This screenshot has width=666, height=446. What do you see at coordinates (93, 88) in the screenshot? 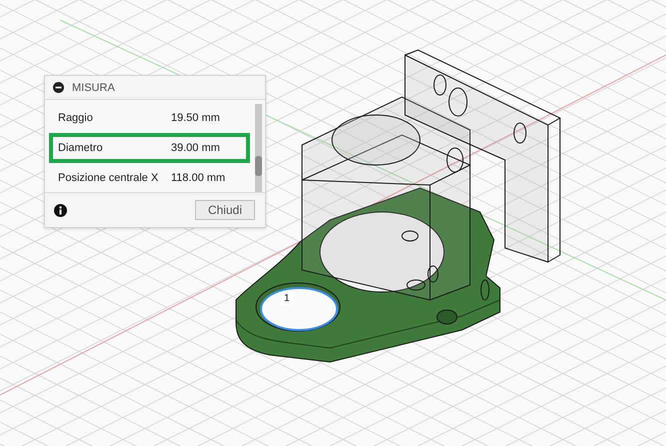
I see `panel-title: MISURA` at bounding box center [93, 88].